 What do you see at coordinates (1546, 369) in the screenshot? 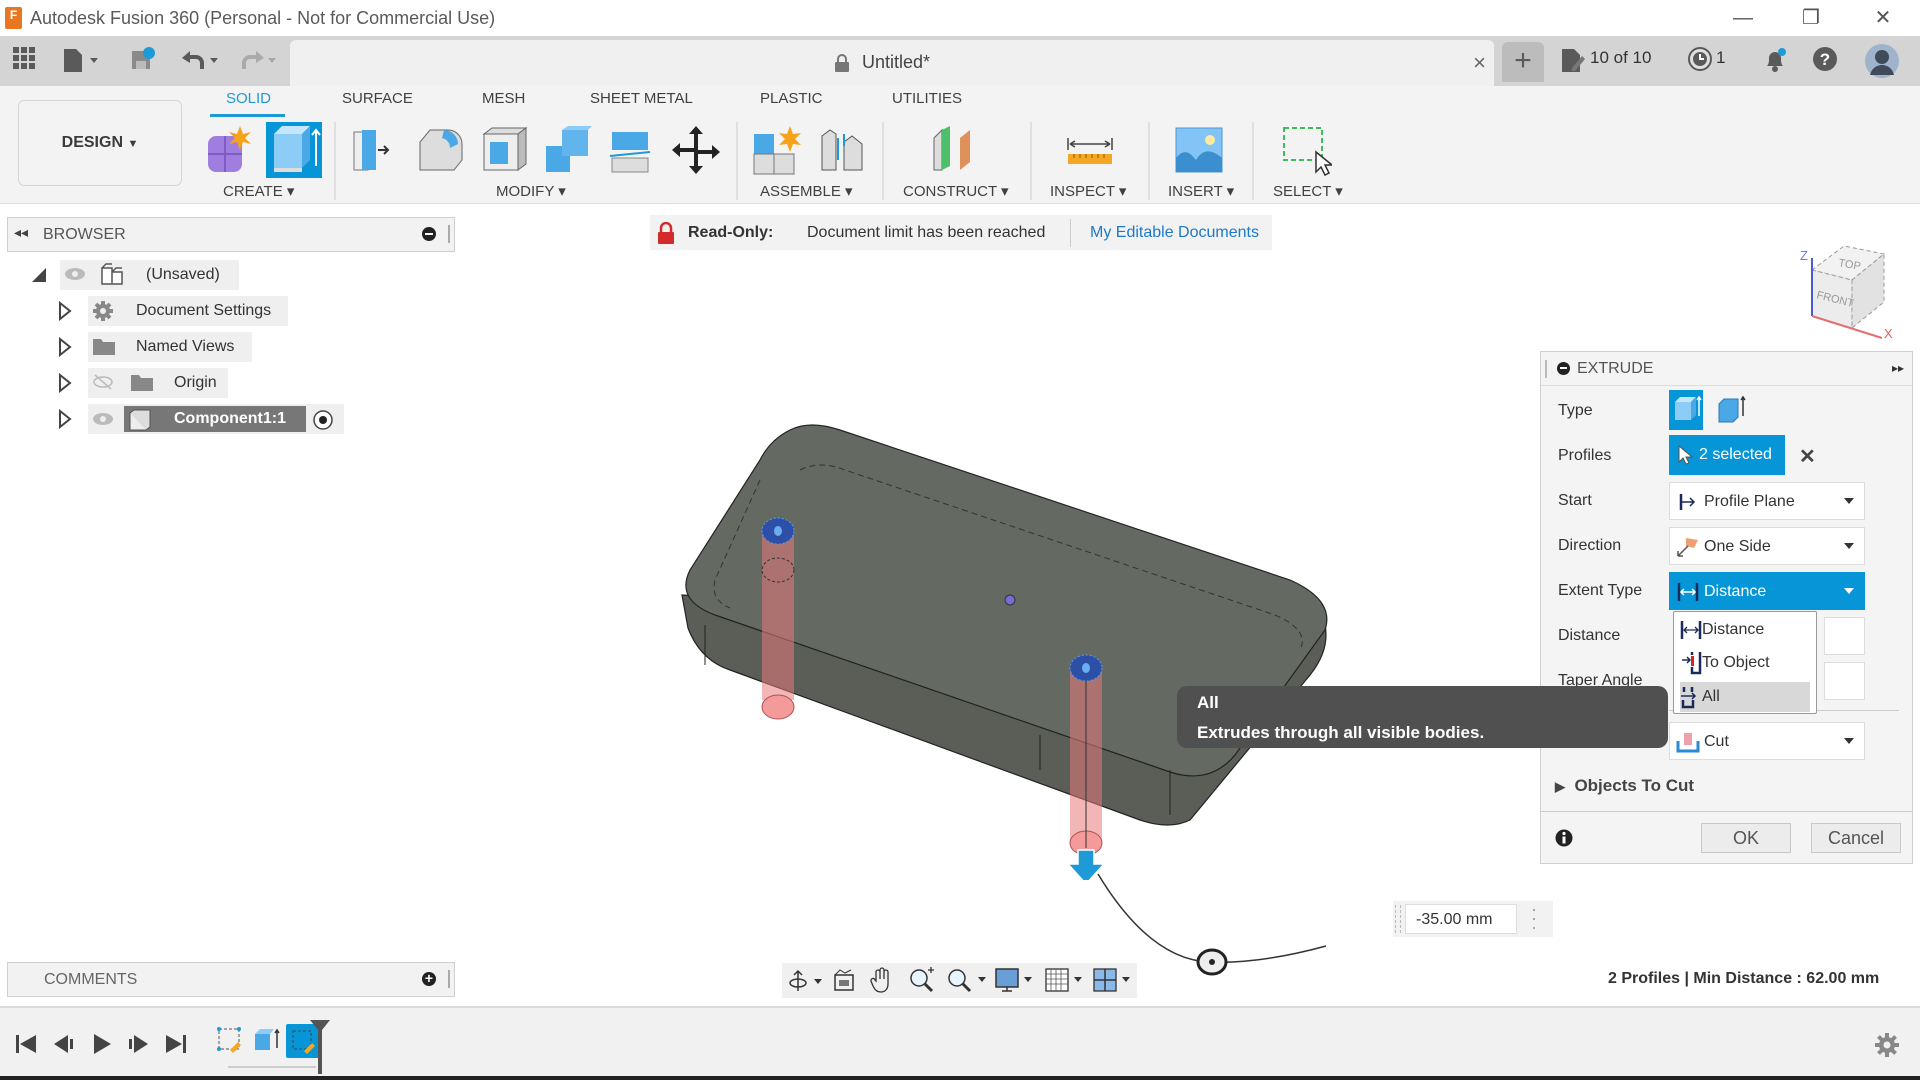
I see `dialog-drag-handle` at bounding box center [1546, 369].